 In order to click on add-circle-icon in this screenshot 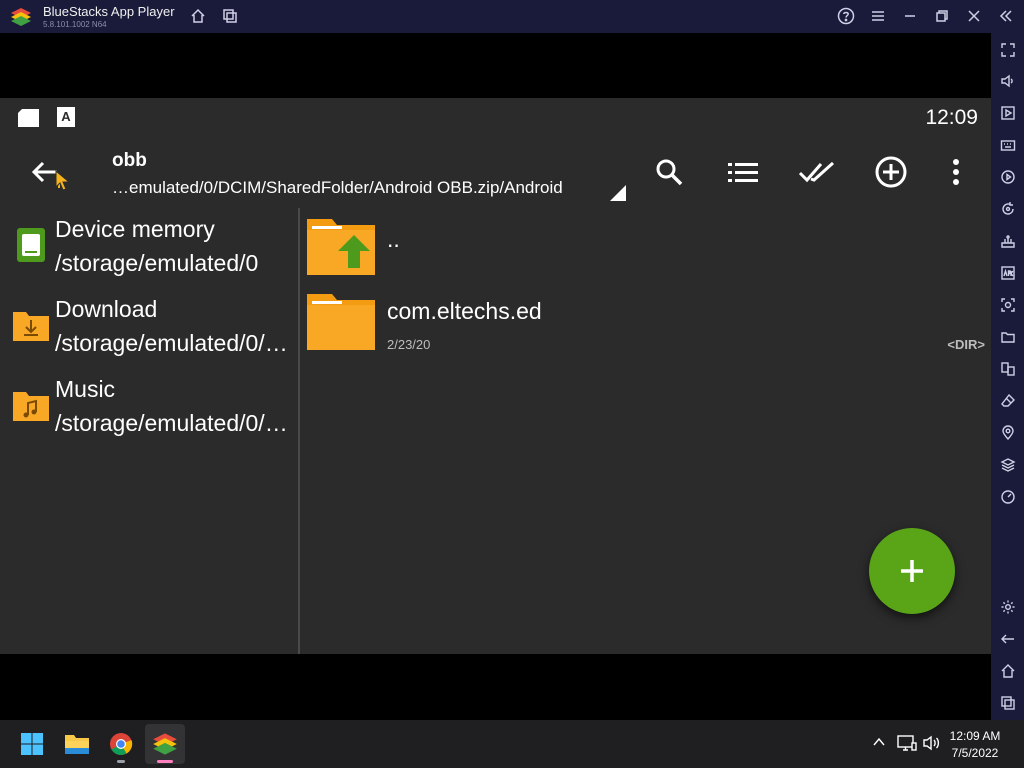, I will do `click(891, 172)`.